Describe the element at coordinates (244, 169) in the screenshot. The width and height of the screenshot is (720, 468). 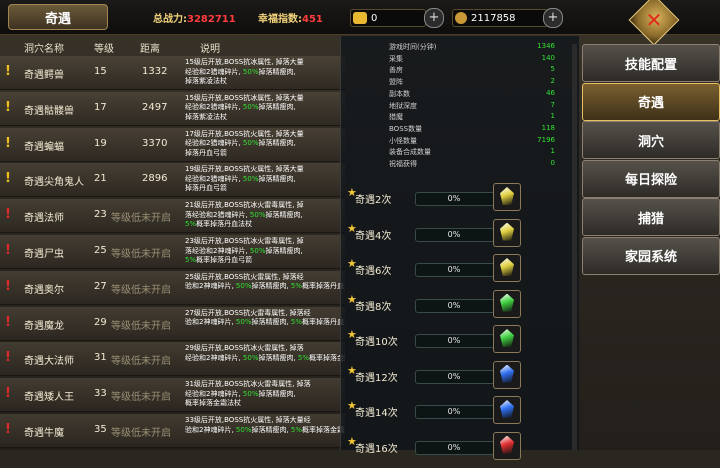
I see `desc-text: 19级后开放,BOSS抗火属性, 掉落大量` at that location.